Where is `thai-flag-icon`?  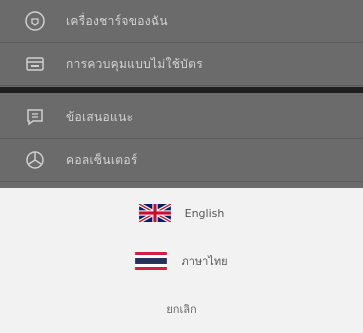
thai-flag-icon is located at coordinates (151, 261).